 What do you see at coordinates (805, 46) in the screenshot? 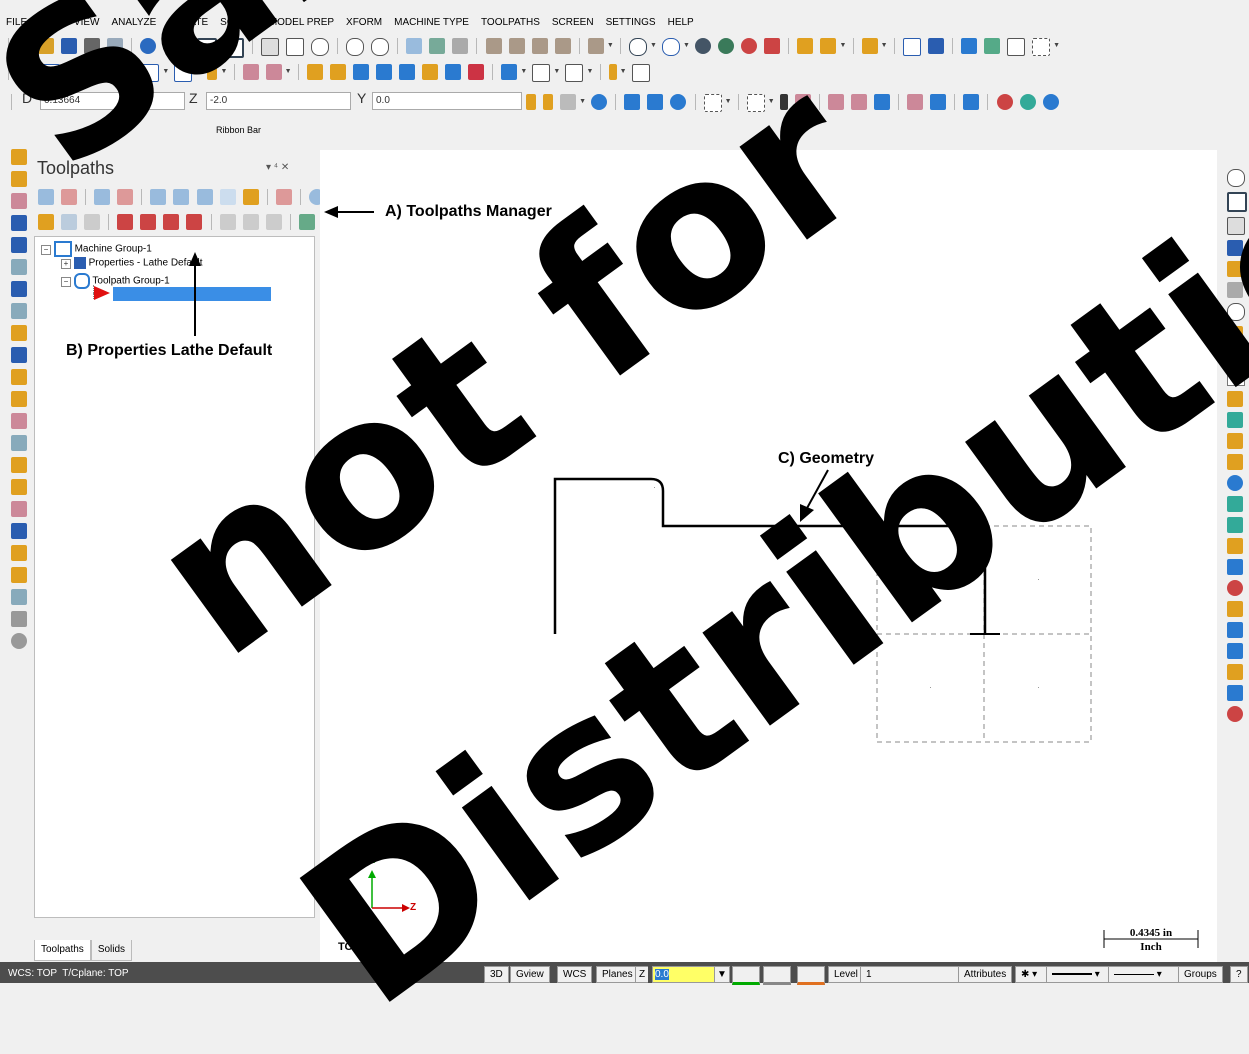
I see `pen-icon` at bounding box center [805, 46].